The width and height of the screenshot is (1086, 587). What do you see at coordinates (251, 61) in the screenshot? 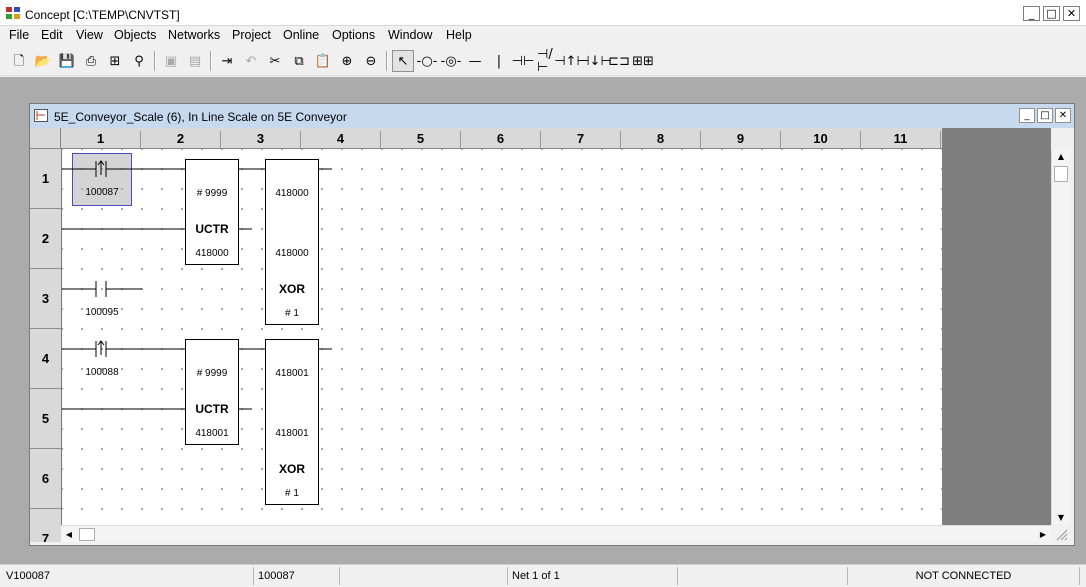
I see `undo-icon: ↶` at bounding box center [251, 61].